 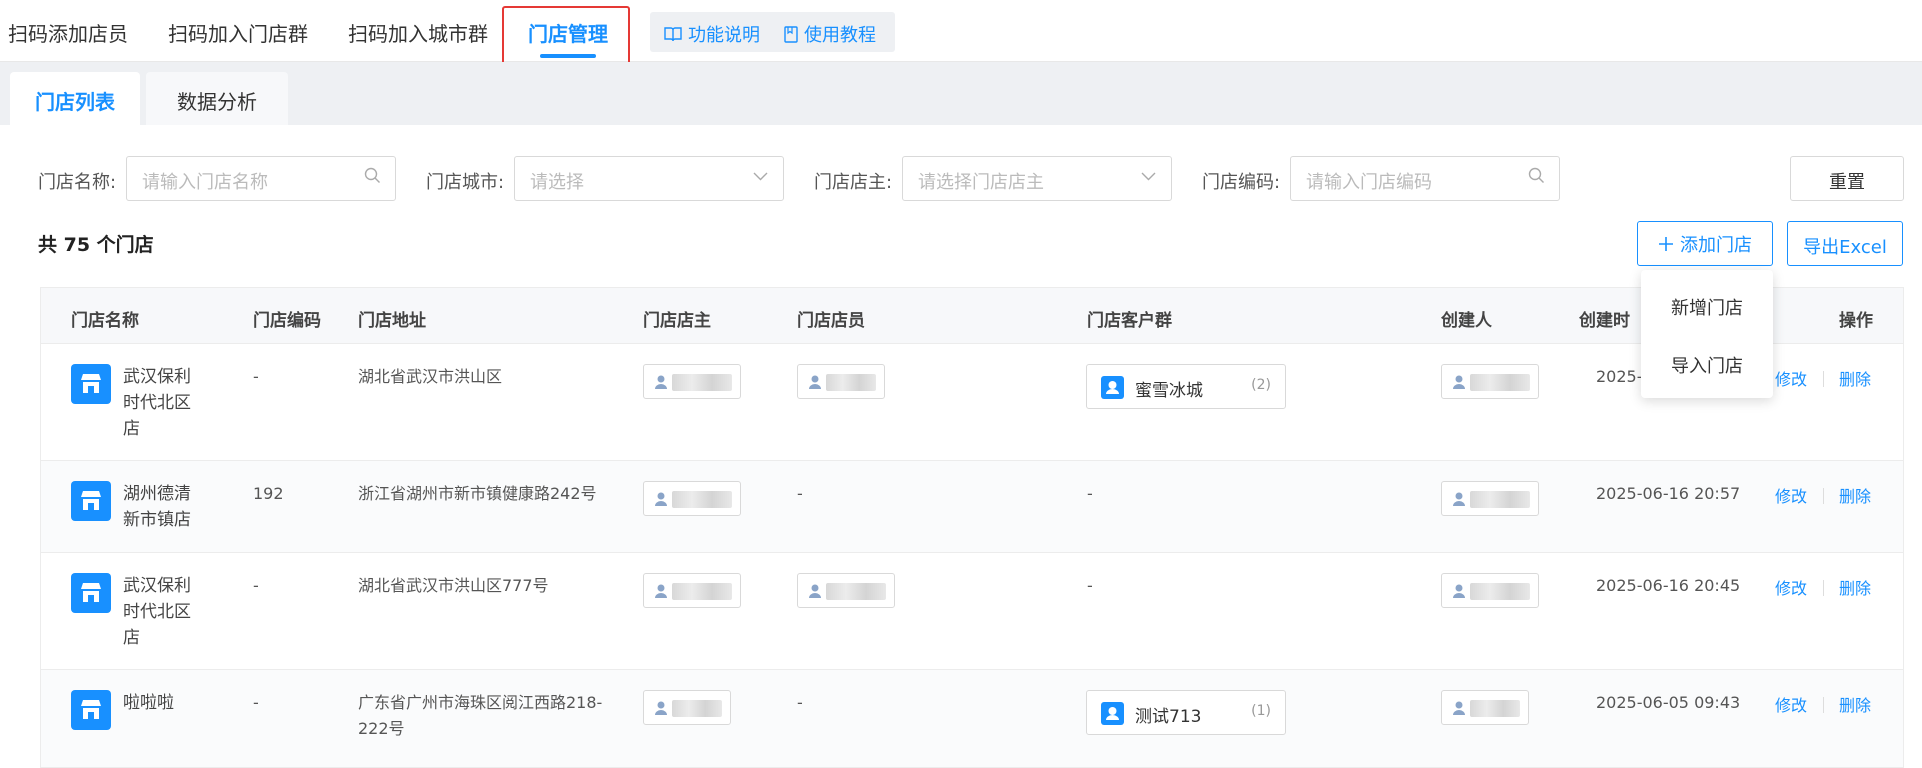 I want to click on store-code: 192, so click(x=268, y=493).